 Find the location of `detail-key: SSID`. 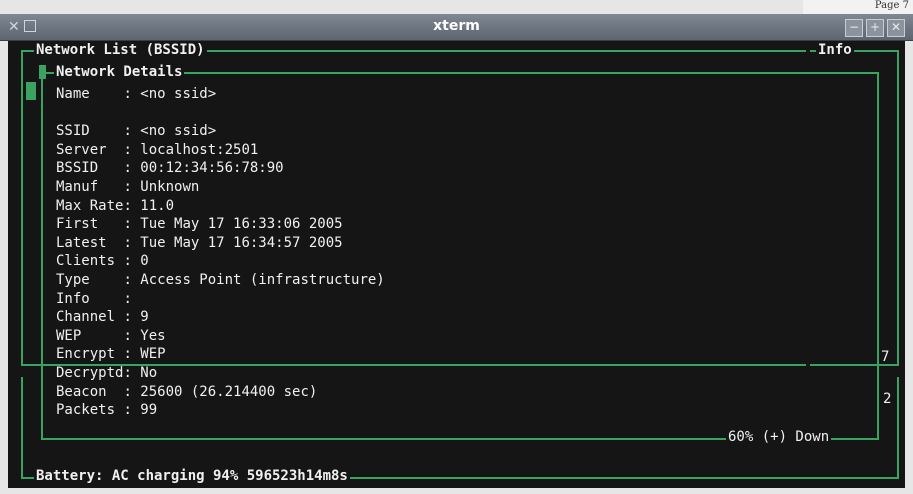

detail-key: SSID is located at coordinates (90, 131).